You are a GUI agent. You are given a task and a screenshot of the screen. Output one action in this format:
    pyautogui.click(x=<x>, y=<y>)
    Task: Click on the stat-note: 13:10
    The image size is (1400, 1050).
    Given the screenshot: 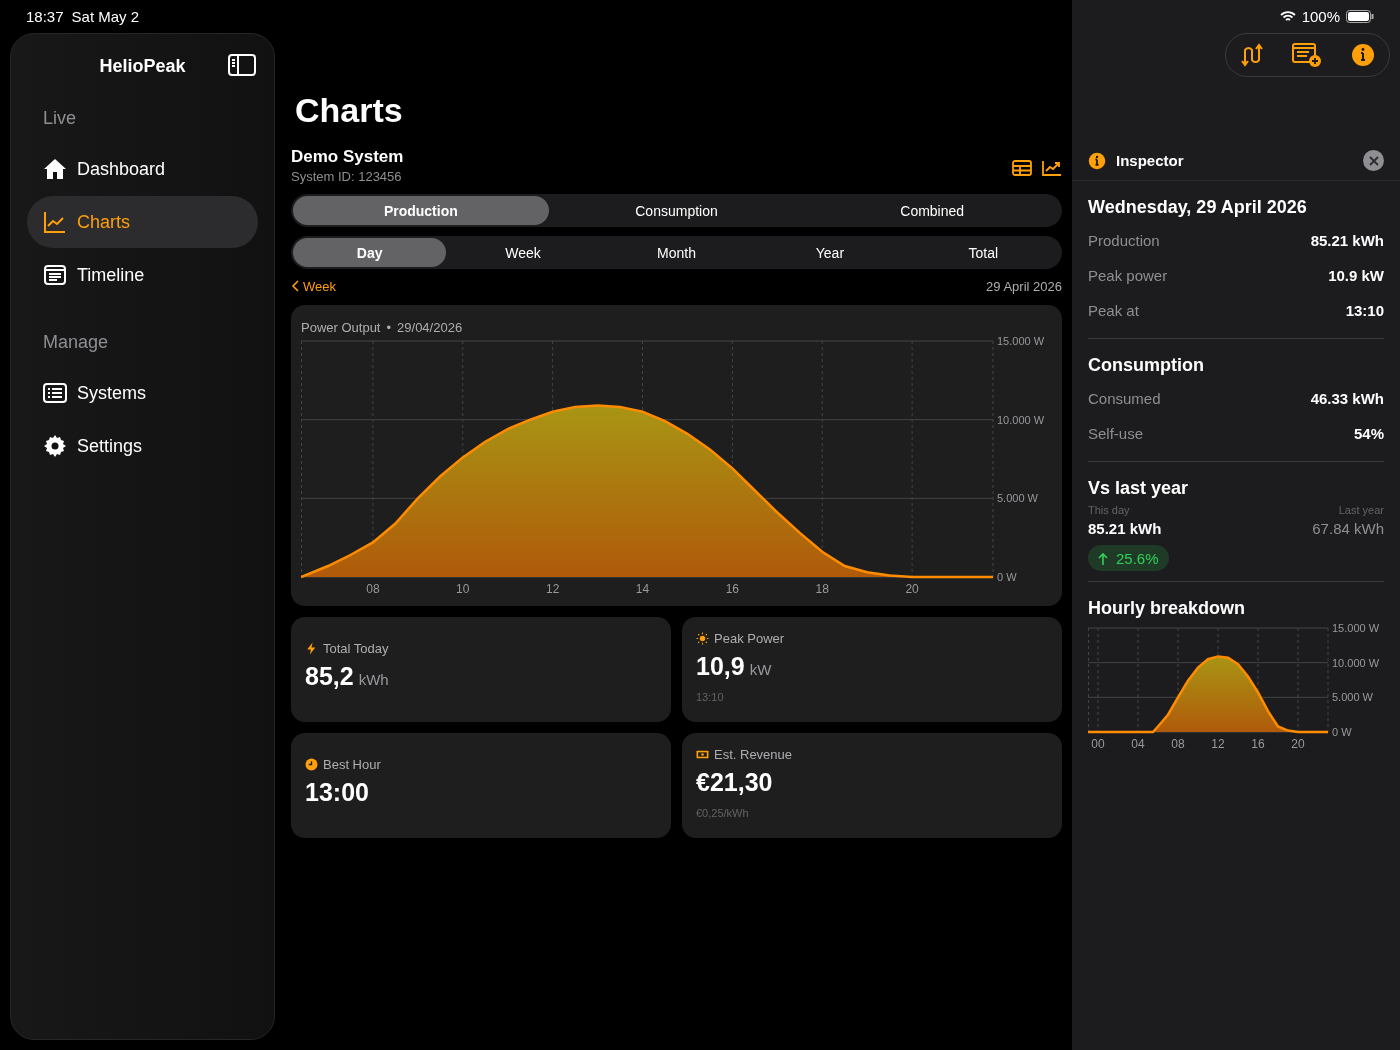 What is the action you would take?
    pyautogui.click(x=710, y=697)
    